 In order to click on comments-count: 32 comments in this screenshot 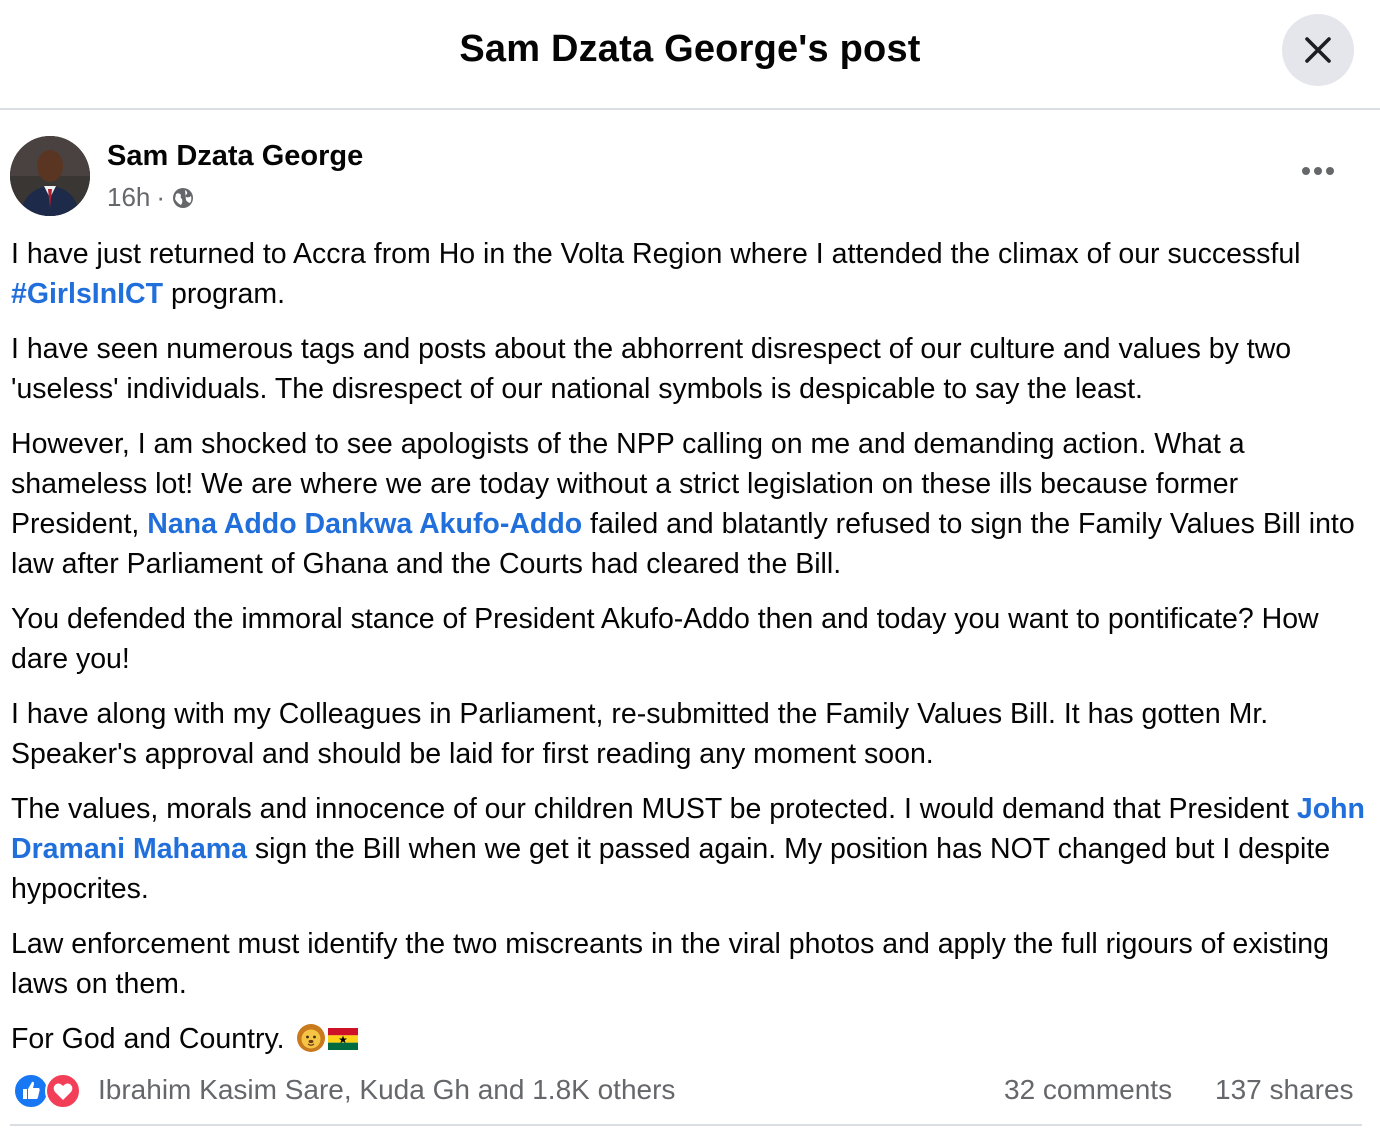, I will do `click(1088, 1090)`.